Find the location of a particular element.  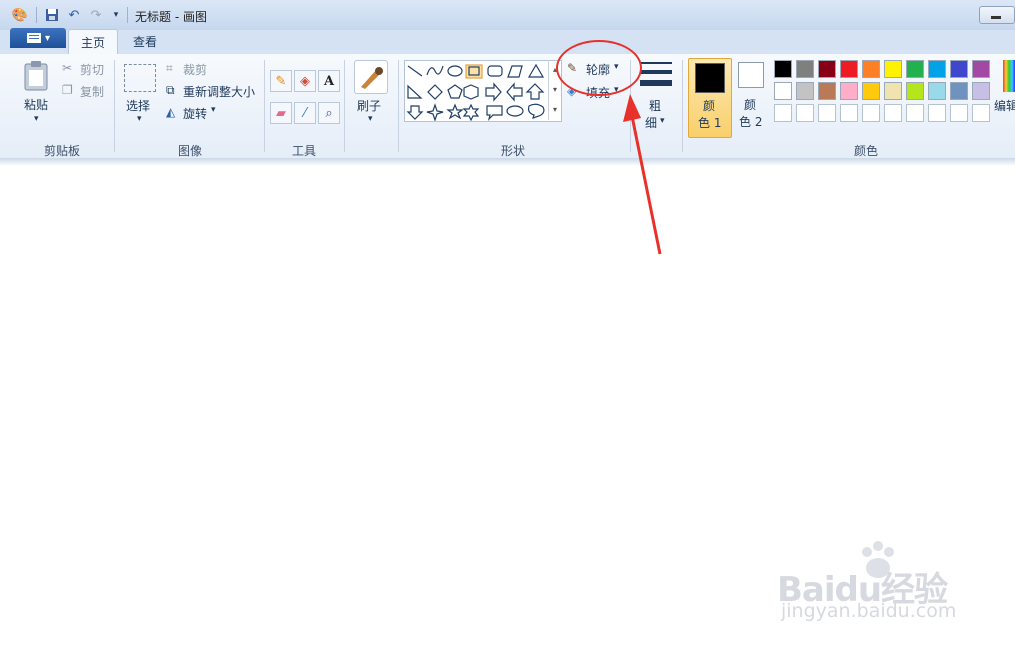

color2-label-top: 颜 is located at coordinates (750, 104).